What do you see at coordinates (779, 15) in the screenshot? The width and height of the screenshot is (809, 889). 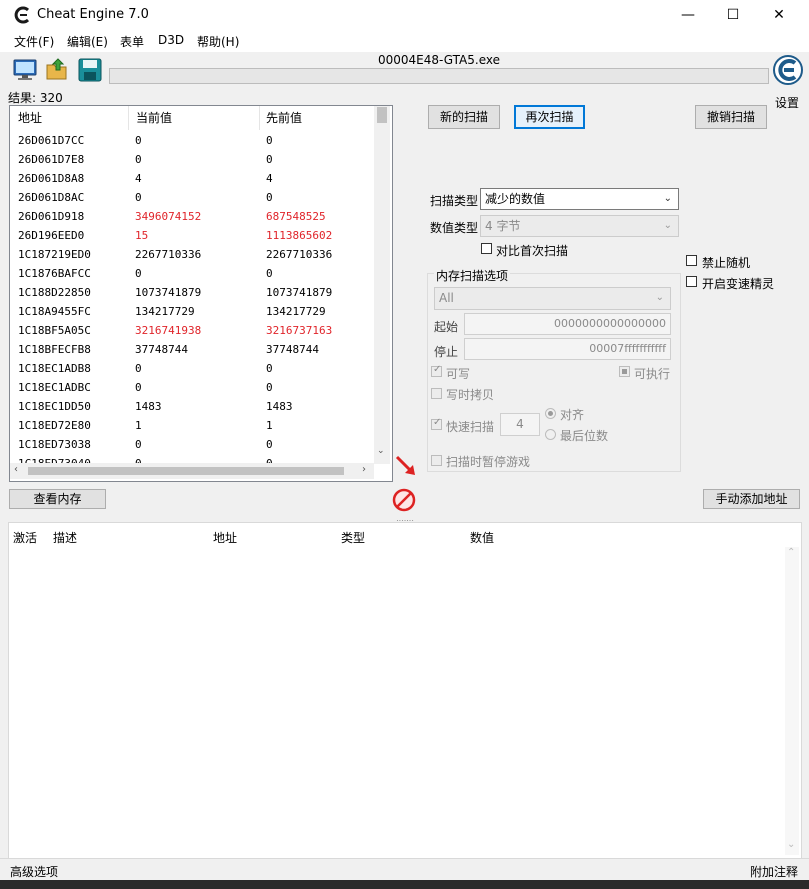 I see `close-button: ✕` at bounding box center [779, 15].